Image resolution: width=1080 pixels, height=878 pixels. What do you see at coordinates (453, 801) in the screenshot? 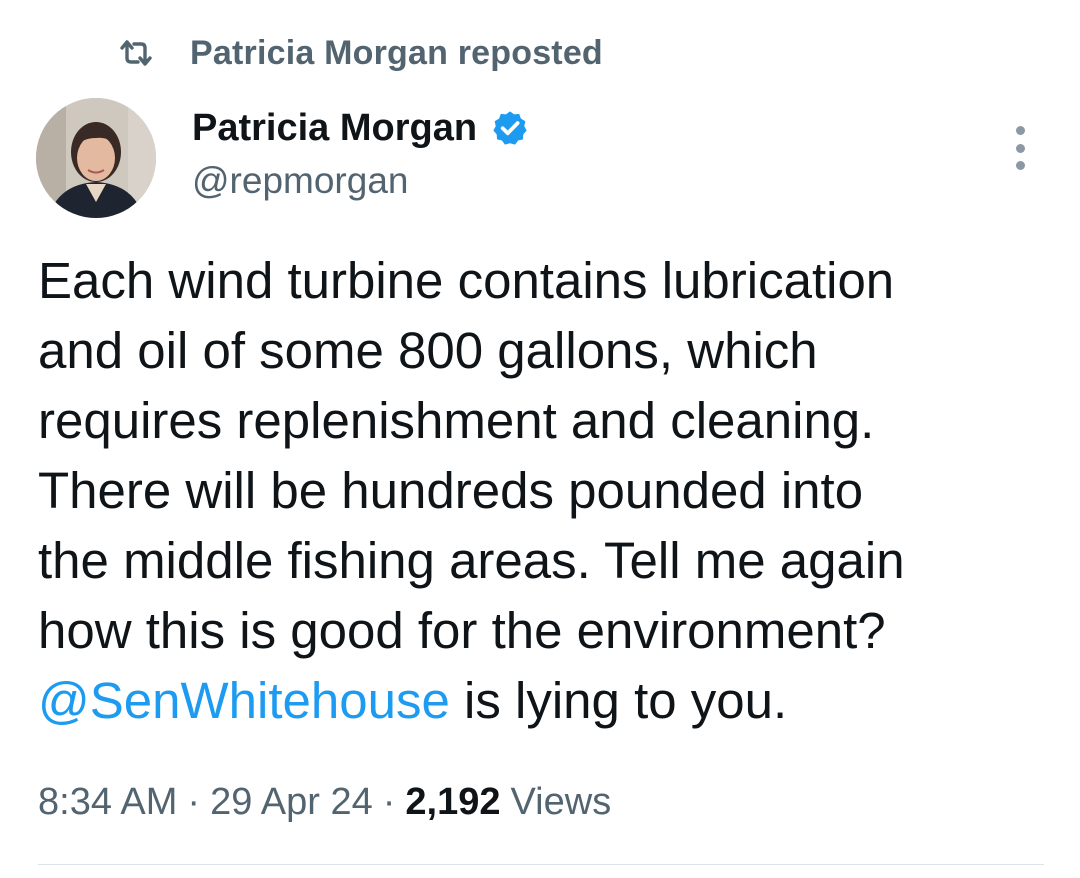
I see `views-count: 2,192` at bounding box center [453, 801].